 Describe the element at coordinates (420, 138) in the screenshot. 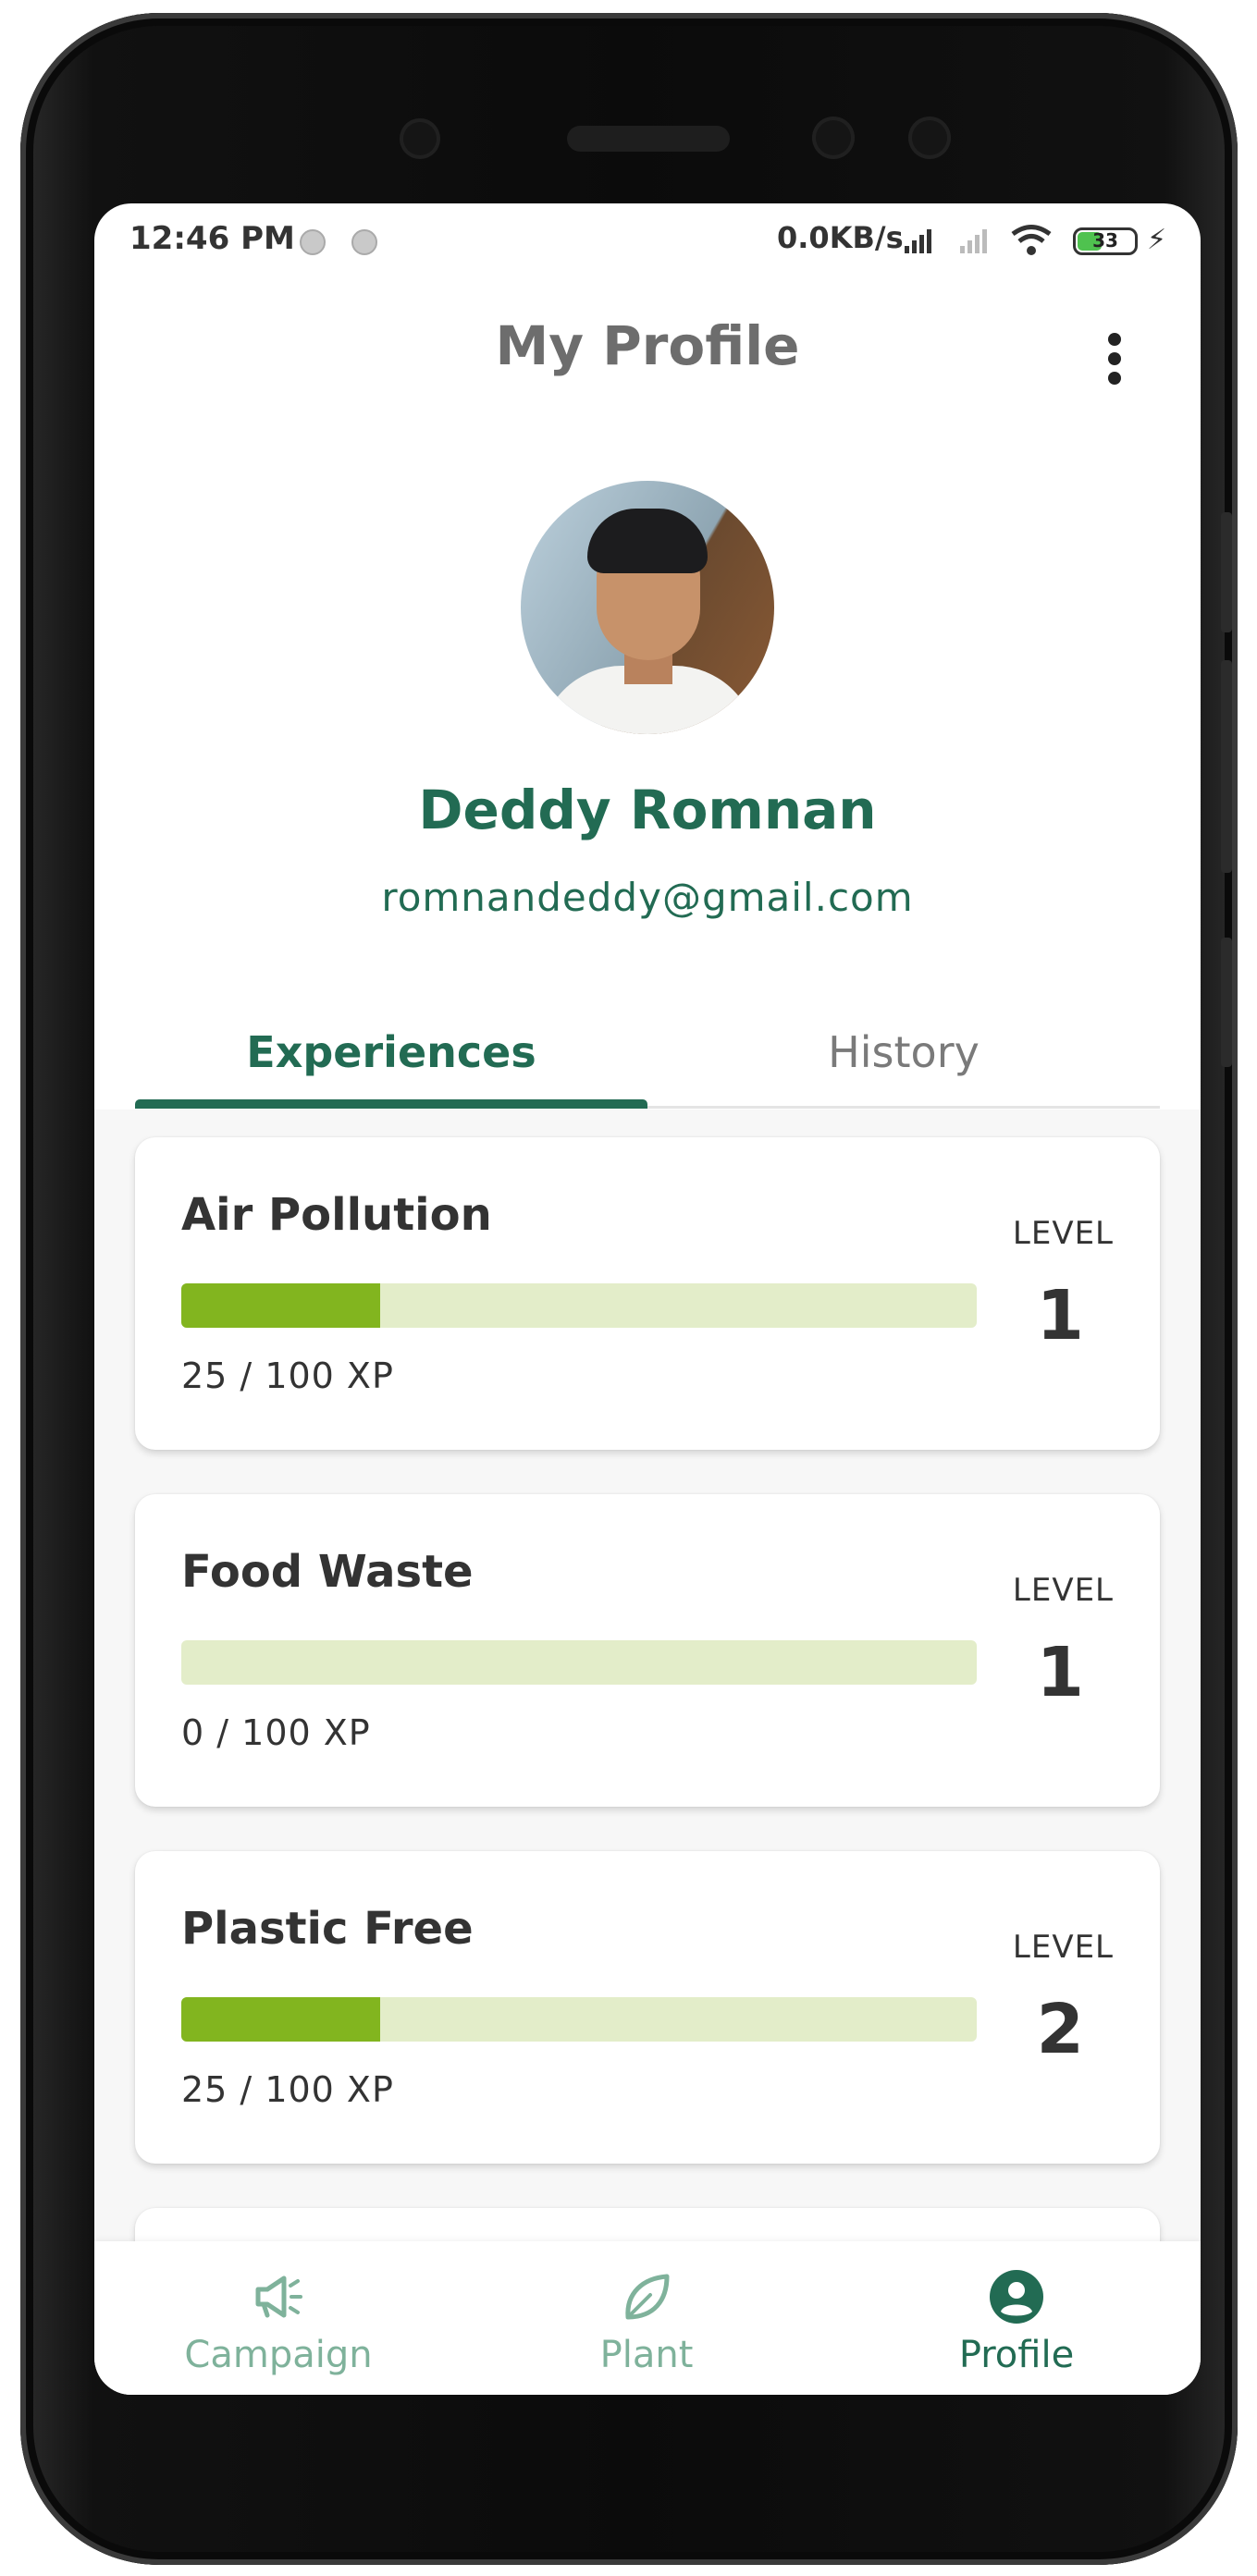

I see `front-camera` at that location.